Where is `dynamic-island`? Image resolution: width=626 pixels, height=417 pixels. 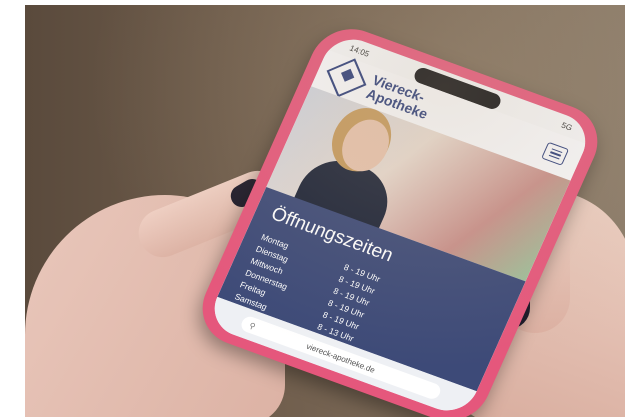 dynamic-island is located at coordinates (457, 88).